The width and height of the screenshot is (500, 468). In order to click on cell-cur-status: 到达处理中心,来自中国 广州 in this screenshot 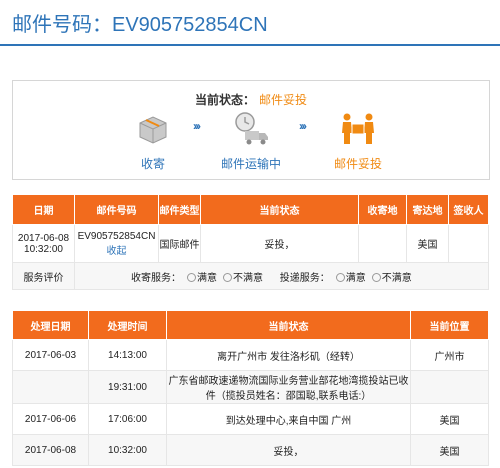, I will do `click(288, 419)`.